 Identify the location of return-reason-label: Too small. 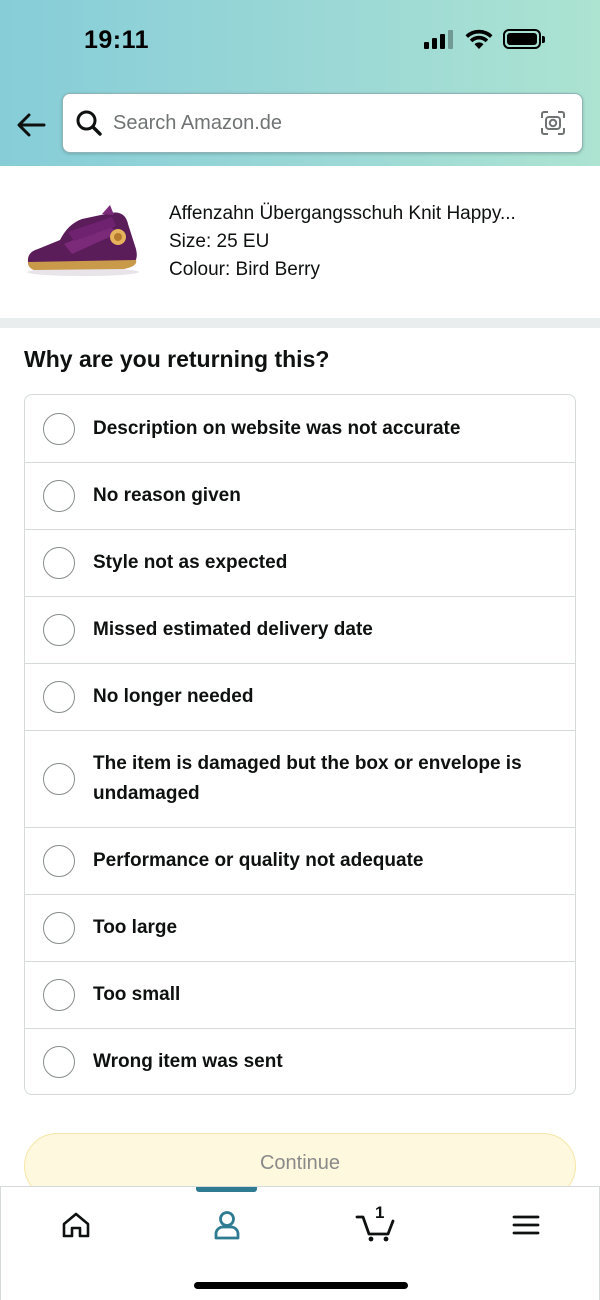
(137, 994).